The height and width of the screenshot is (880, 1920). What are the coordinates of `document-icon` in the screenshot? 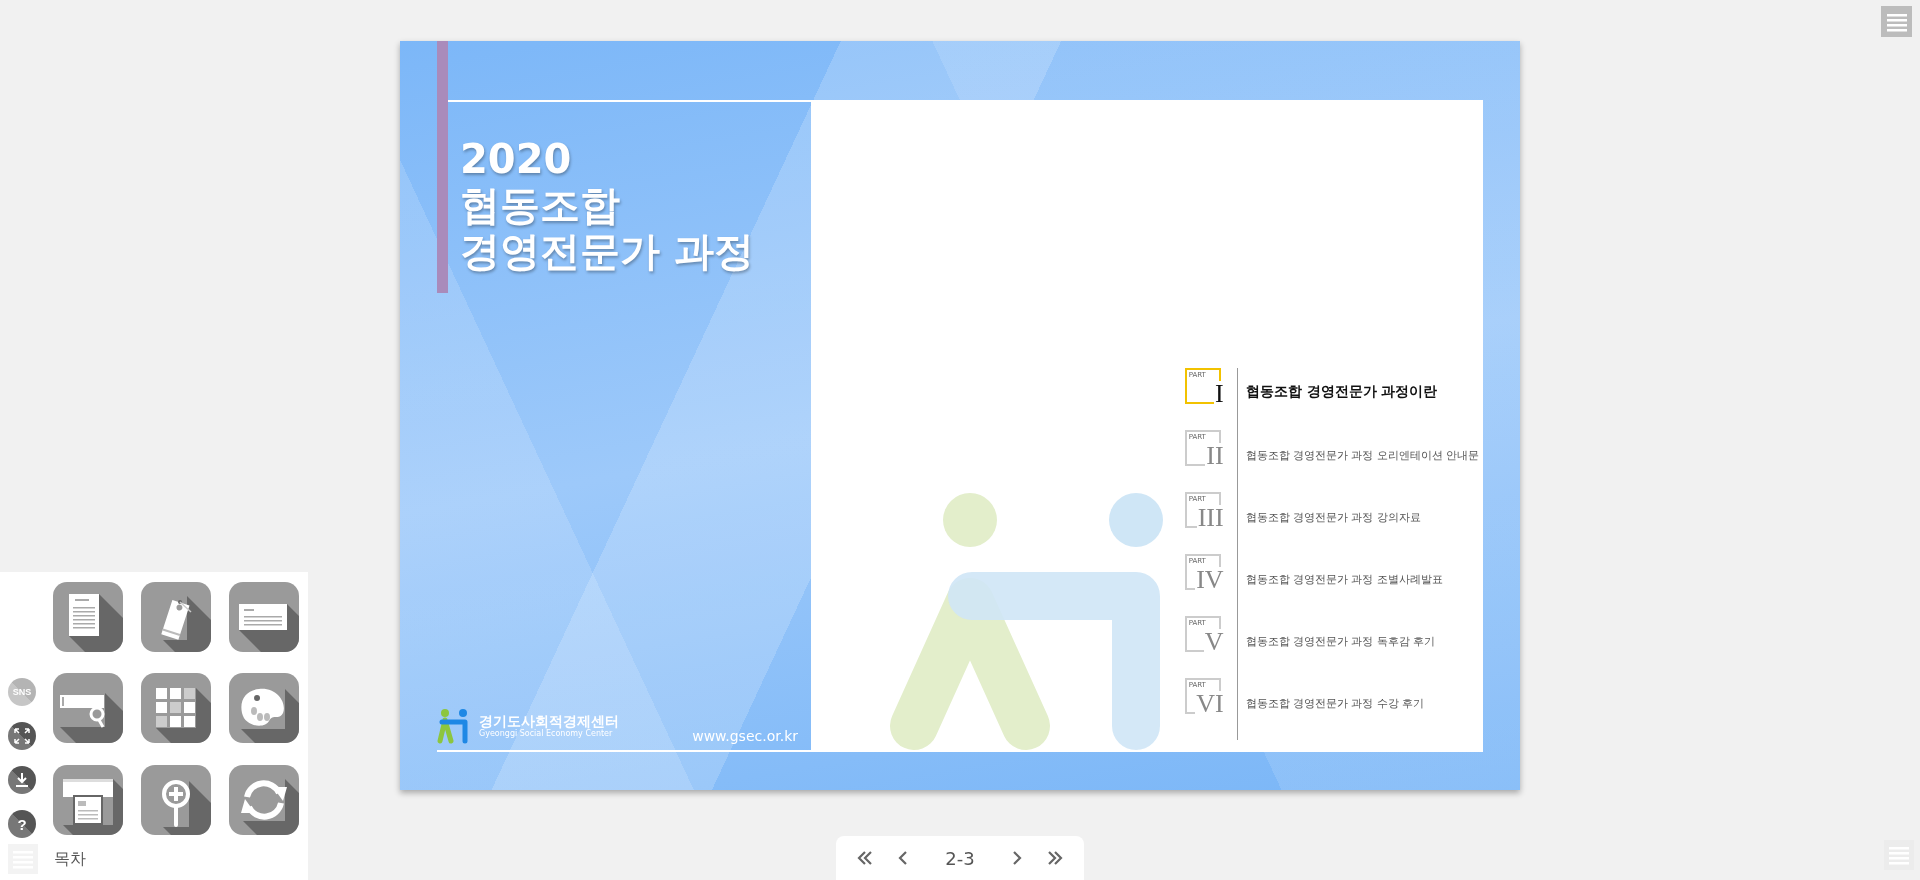 It's located at (88, 617).